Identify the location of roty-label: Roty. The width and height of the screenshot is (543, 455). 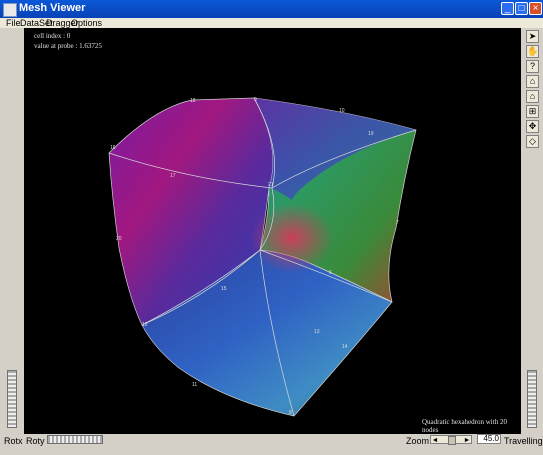
(35, 441).